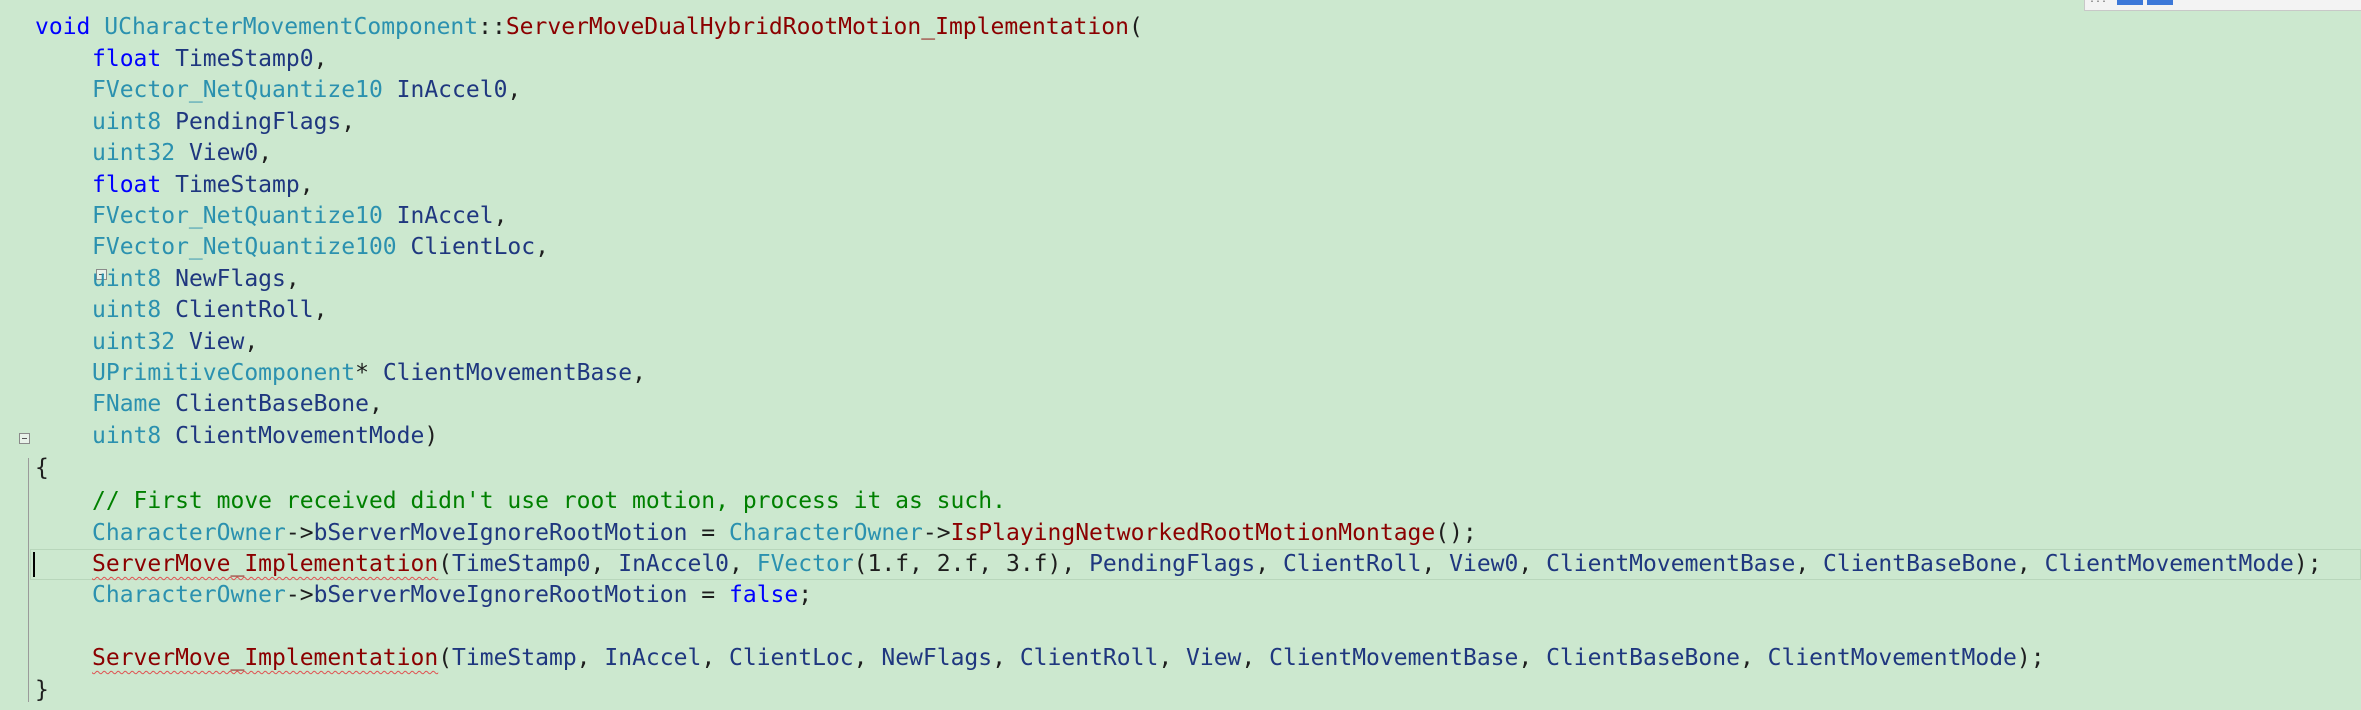 The image size is (2361, 710). Describe the element at coordinates (791, 658) in the screenshot. I see `arg: ClientLoc` at that location.